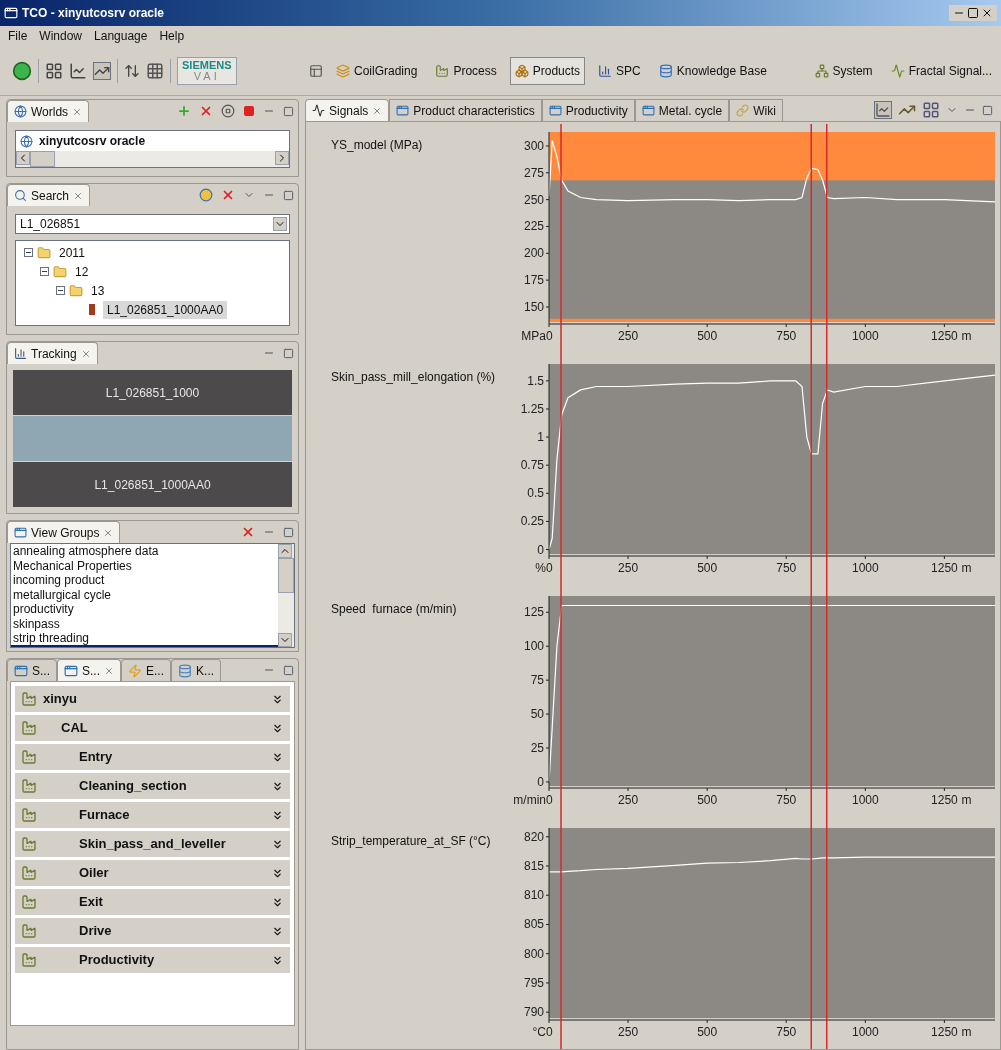  Describe the element at coordinates (537, 680) in the screenshot. I see `tick-label: 75` at that location.